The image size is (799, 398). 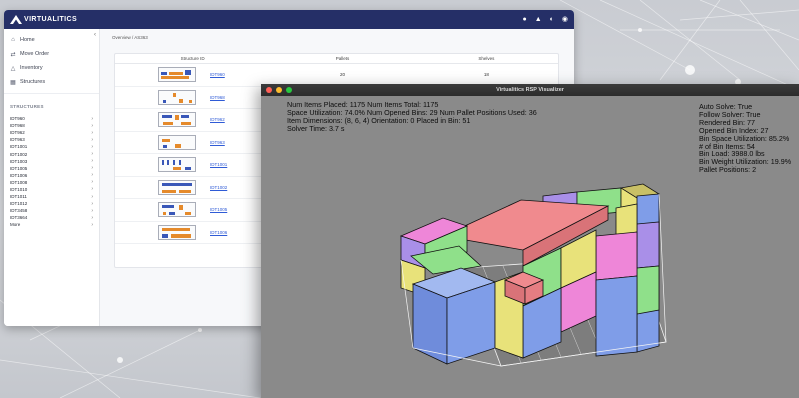 I want to click on column-header-shelves: Shelves, so click(x=486, y=58).